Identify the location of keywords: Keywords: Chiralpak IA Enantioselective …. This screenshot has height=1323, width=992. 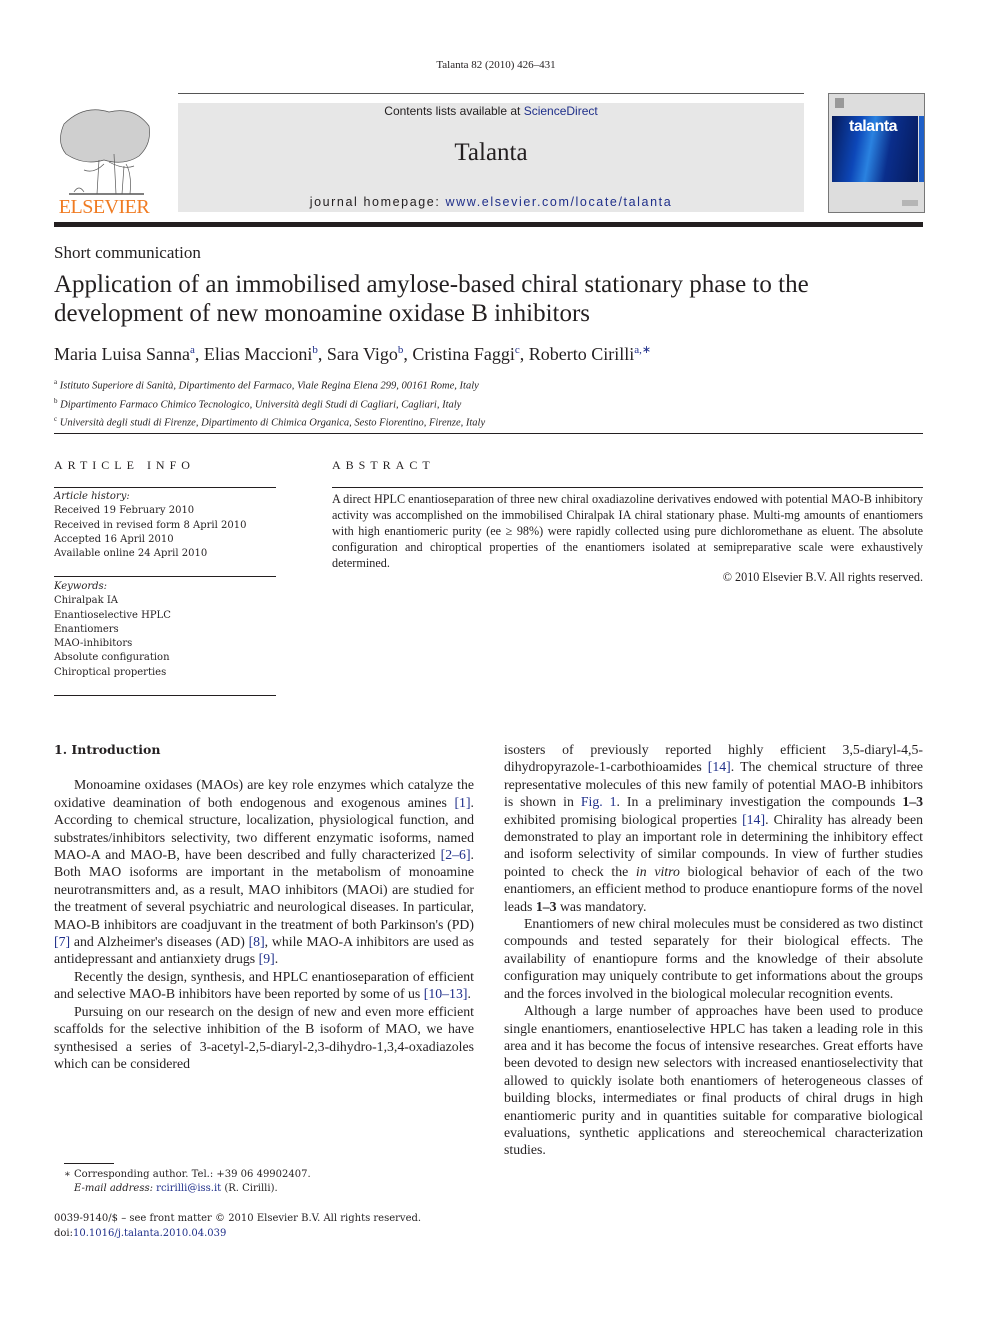
(112, 630).